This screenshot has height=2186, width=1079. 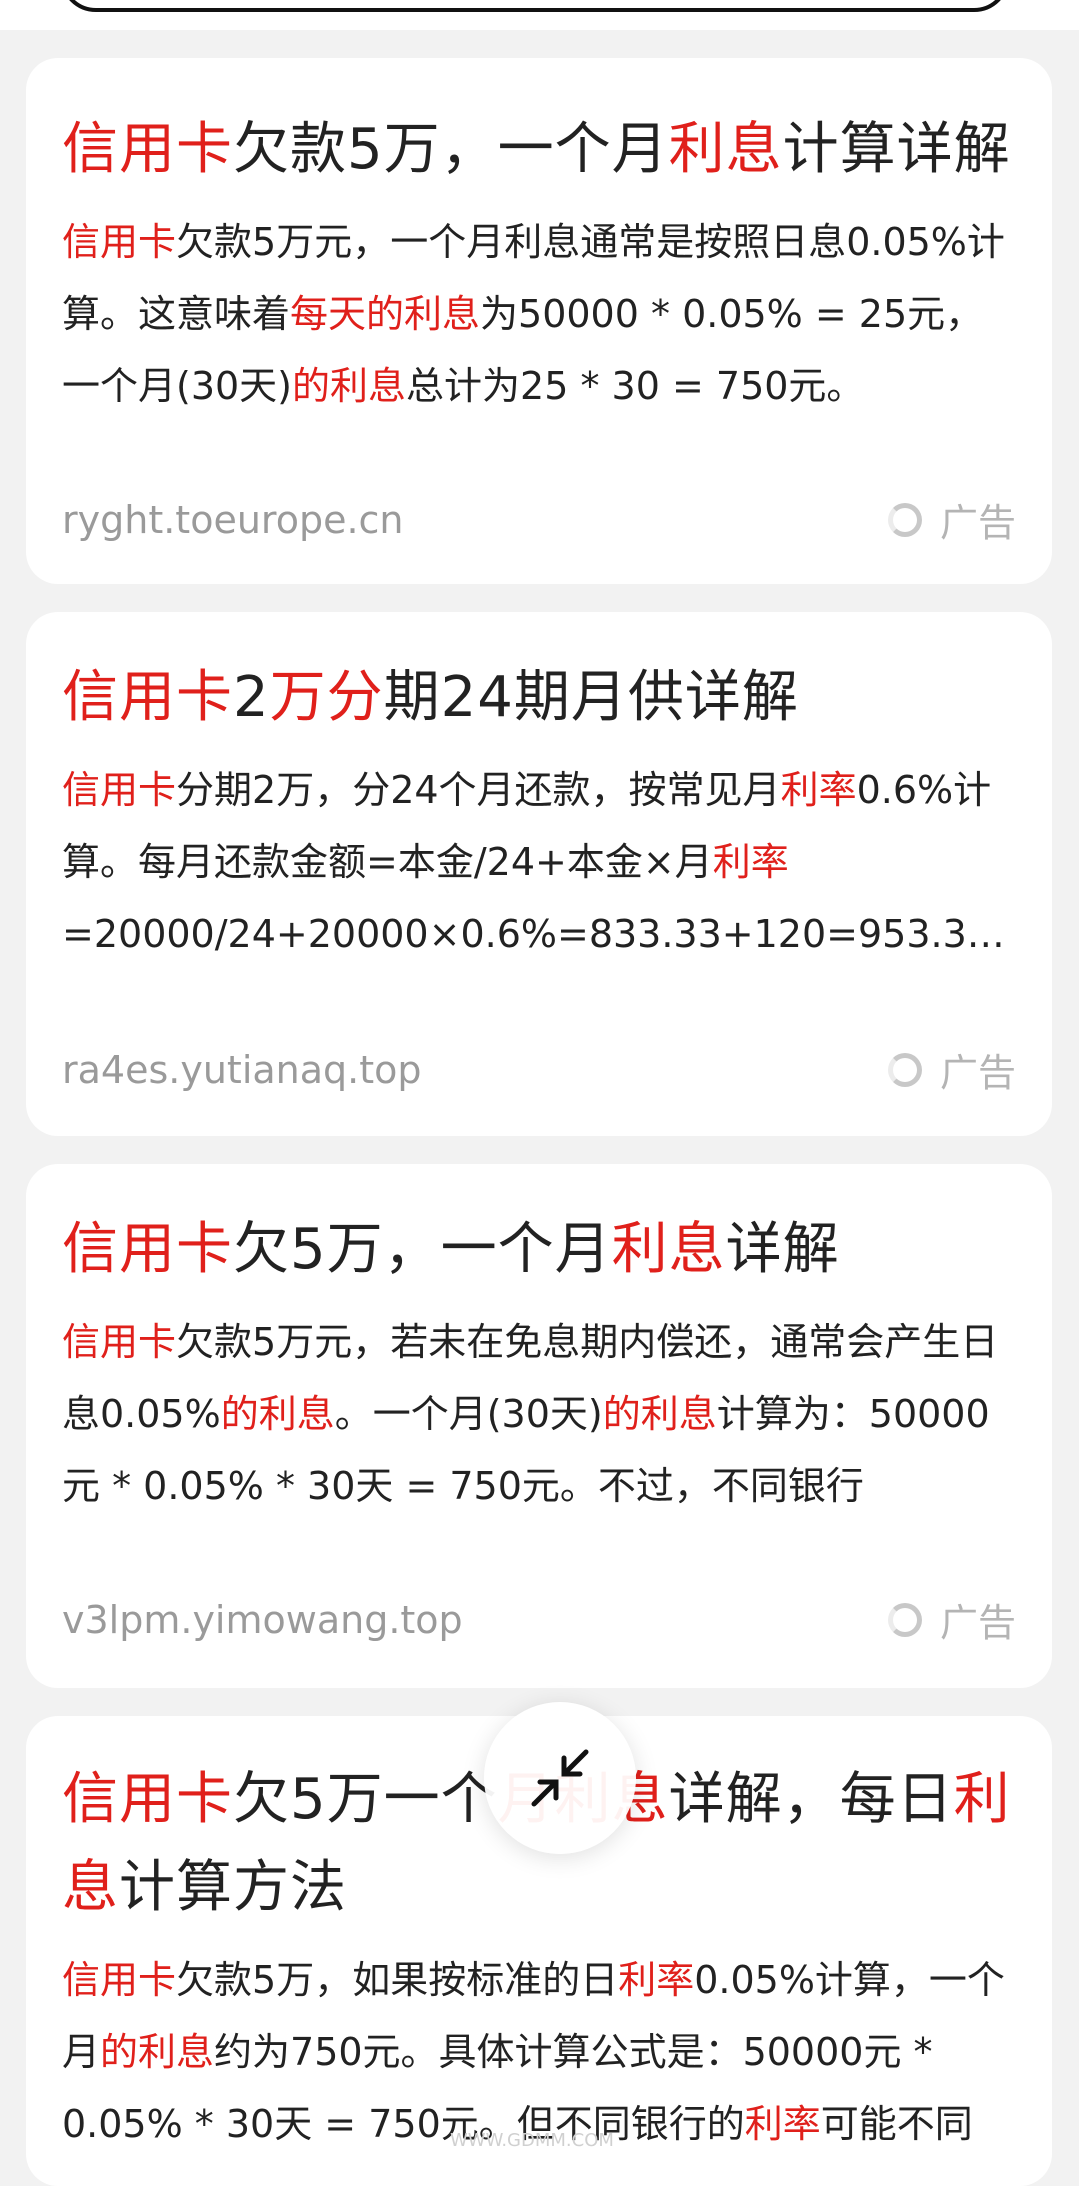 I want to click on text-run: =20000/24+20000×0.6%=833.33+120=953.33元。, so click(x=526, y=934).